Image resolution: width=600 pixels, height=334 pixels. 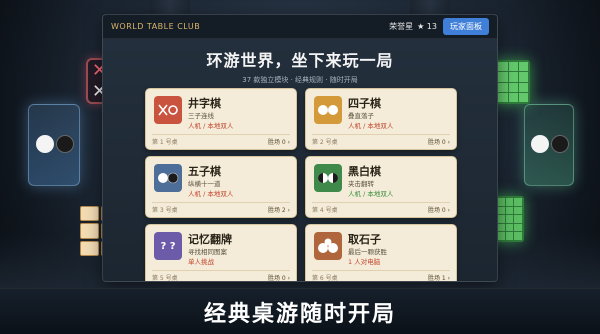 What do you see at coordinates (325, 142) in the screenshot?
I see `card-seat: 第 2 号桌` at bounding box center [325, 142].